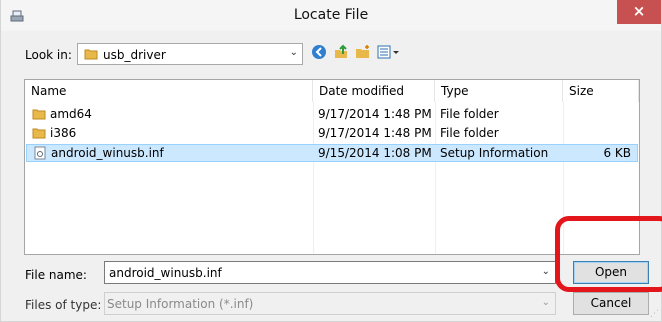  Describe the element at coordinates (375, 153) in the screenshot. I see `file-date: 9/15/2014 1:08 PM` at that location.